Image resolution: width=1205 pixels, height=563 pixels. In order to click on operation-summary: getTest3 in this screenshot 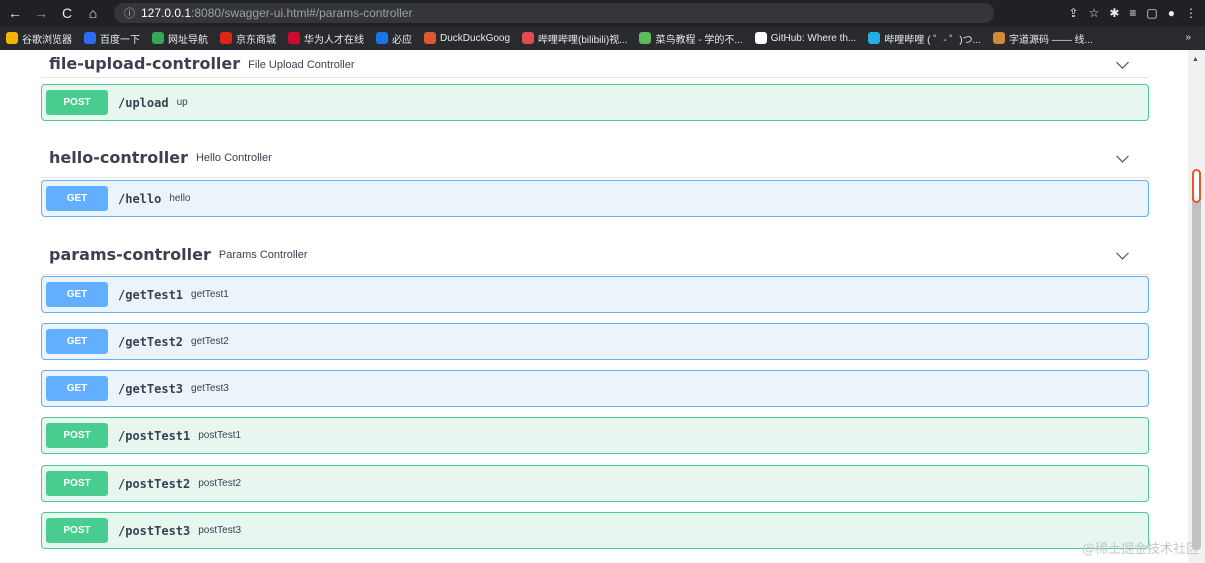, I will do `click(210, 388)`.